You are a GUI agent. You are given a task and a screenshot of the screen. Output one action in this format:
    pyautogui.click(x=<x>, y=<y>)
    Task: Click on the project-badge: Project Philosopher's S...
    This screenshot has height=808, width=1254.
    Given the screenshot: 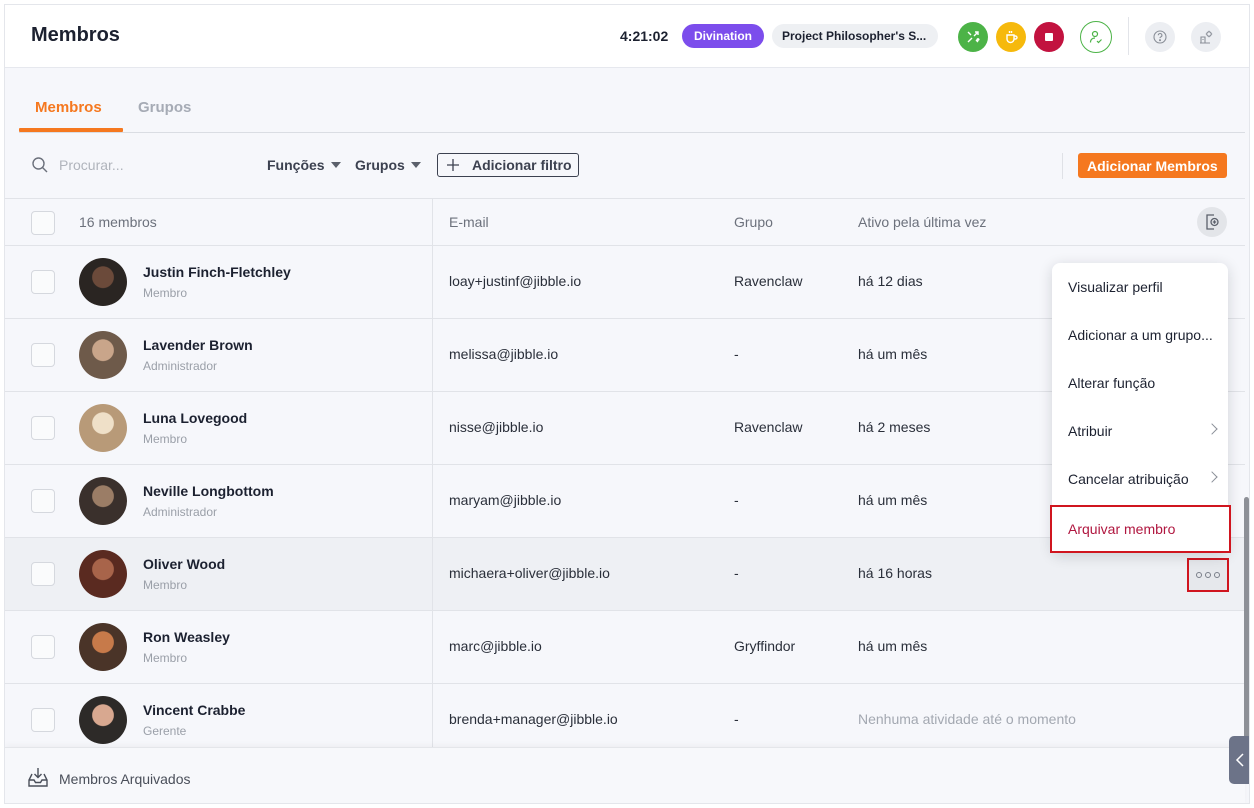 What is the action you would take?
    pyautogui.click(x=855, y=36)
    